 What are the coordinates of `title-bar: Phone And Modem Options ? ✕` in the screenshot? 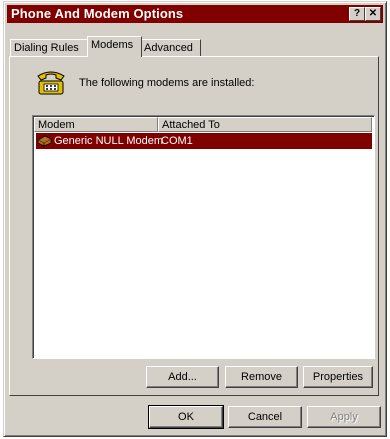 It's located at (195, 14).